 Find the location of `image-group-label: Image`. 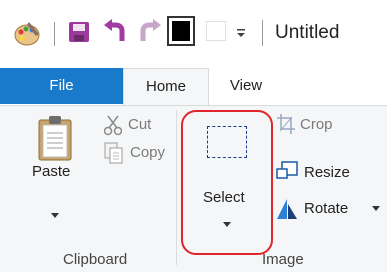

image-group-label: Image is located at coordinates (283, 259).